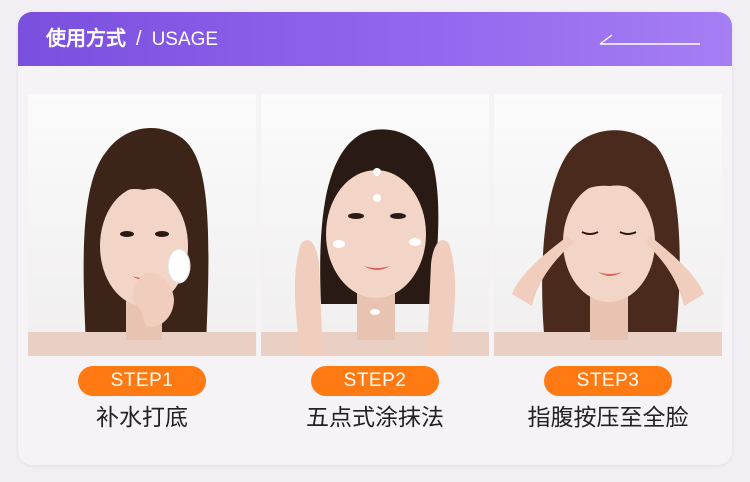  Describe the element at coordinates (142, 241) in the screenshot. I see `step-1-face-illustration` at that location.